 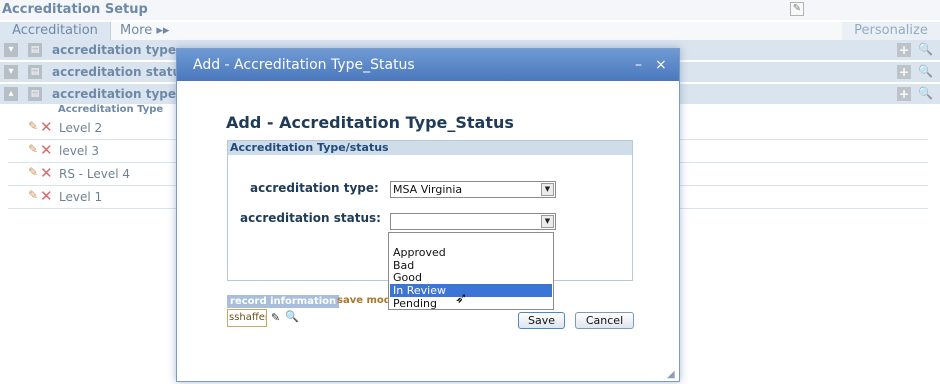 What do you see at coordinates (638, 65) in the screenshot?
I see `minimize-icon: –` at bounding box center [638, 65].